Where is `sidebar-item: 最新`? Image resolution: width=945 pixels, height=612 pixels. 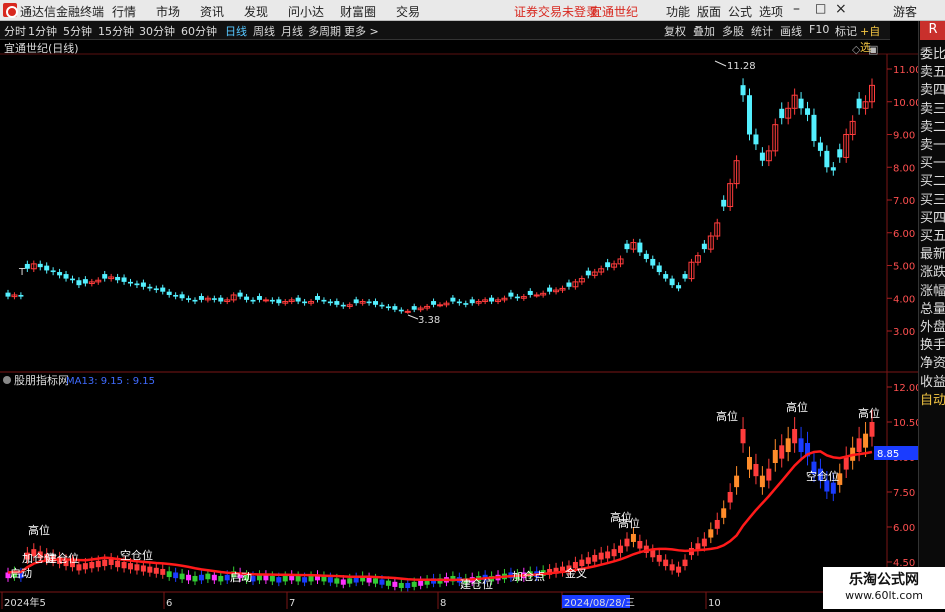 sidebar-item: 最新 is located at coordinates (932, 255).